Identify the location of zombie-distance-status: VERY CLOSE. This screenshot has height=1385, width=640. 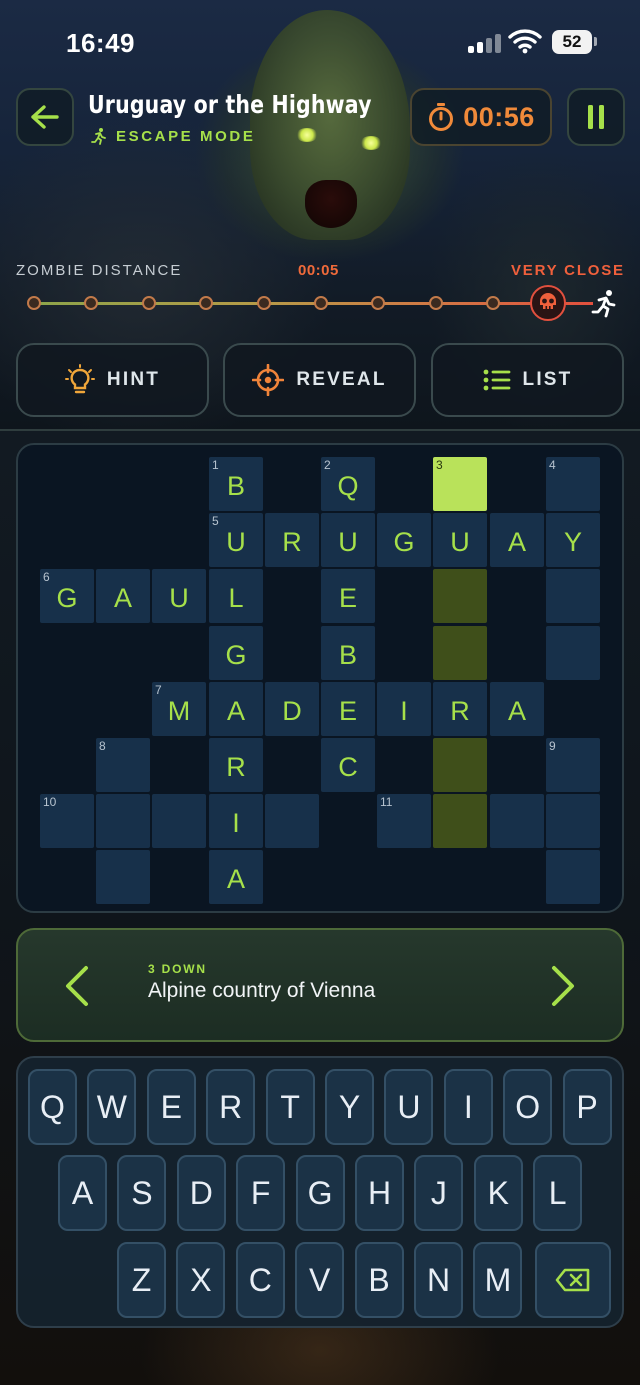
(568, 270).